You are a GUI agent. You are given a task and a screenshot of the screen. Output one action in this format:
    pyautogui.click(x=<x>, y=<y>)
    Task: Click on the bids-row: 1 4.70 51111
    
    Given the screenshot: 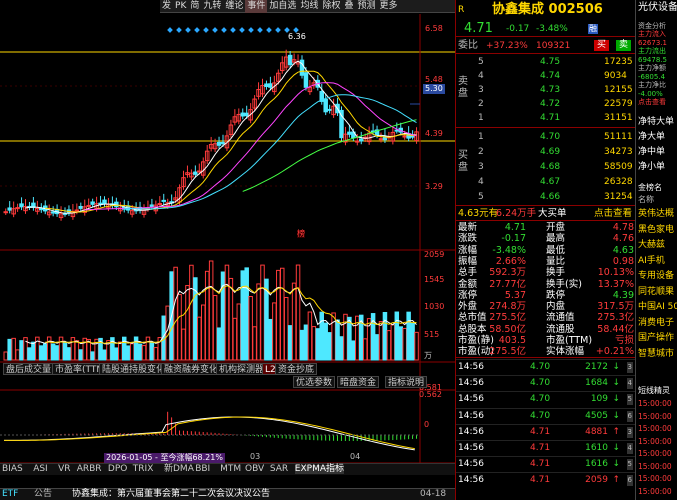 What is the action you would take?
    pyautogui.click(x=546, y=137)
    